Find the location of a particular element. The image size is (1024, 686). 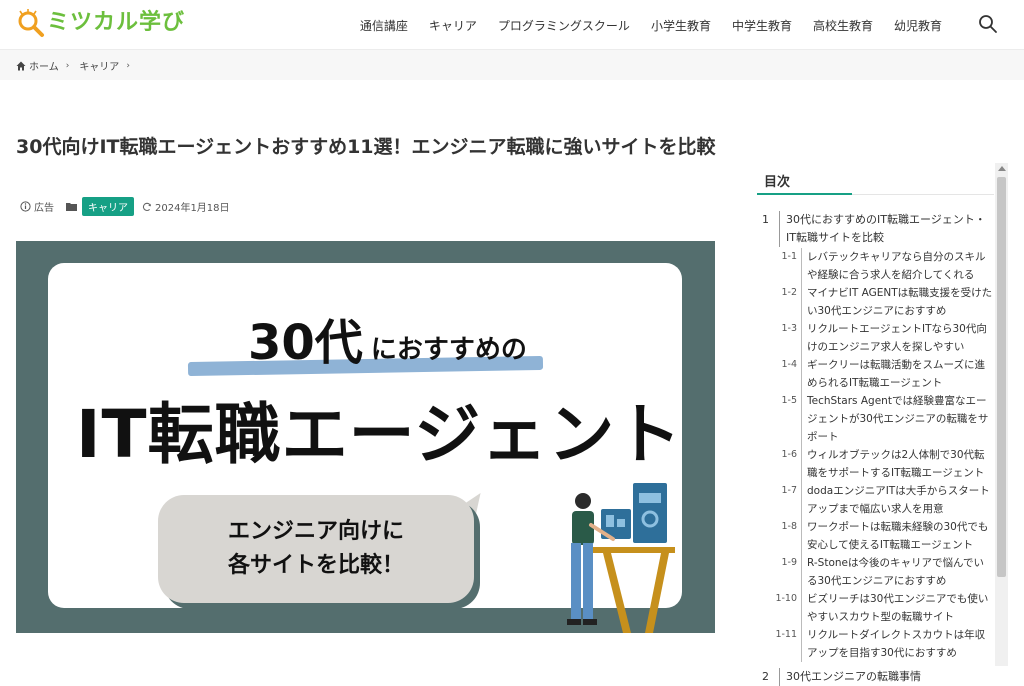

hero-main-text: IT転職エージェント is located at coordinates (379, 434).